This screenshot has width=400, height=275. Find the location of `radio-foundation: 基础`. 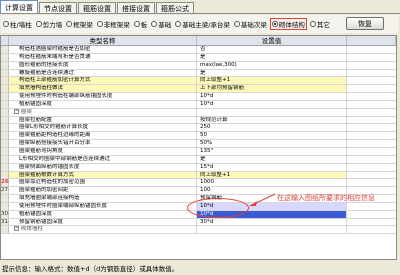

radio-foundation: 基础 is located at coordinates (161, 24).